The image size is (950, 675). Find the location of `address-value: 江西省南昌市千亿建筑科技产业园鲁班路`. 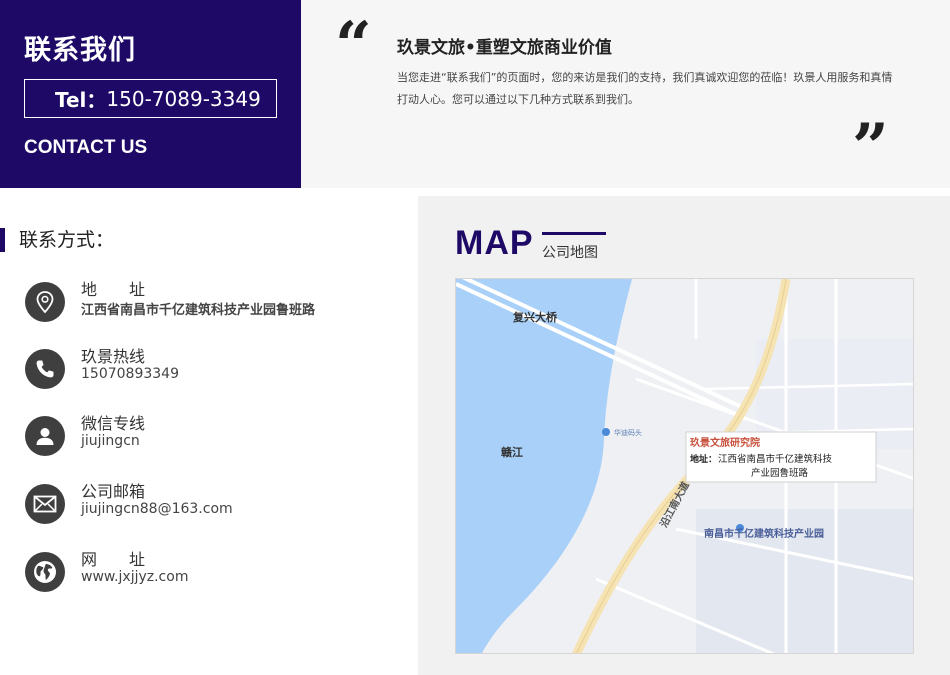

address-value: 江西省南昌市千亿建筑科技产业园鲁班路 is located at coordinates (198, 310).